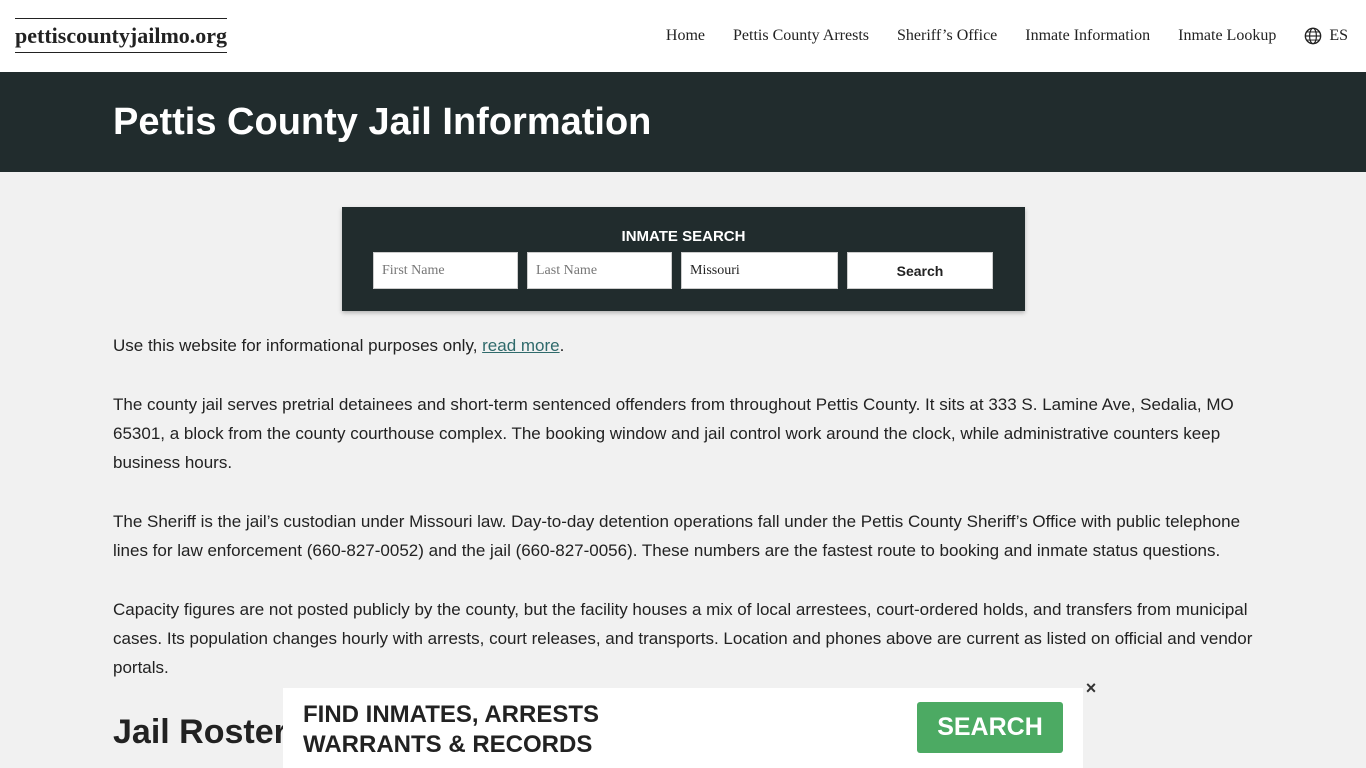 The height and width of the screenshot is (768, 1366). Describe the element at coordinates (562, 345) in the screenshot. I see `disclaimer-end: .` at that location.